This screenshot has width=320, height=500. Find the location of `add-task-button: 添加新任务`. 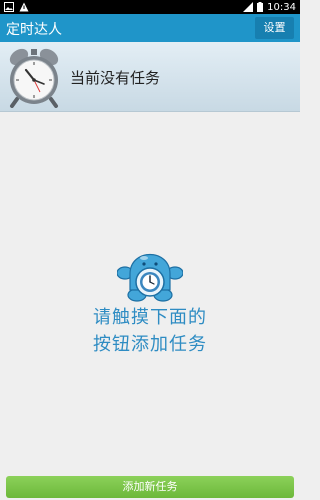

add-task-button: 添加新任务 is located at coordinates (150, 487).